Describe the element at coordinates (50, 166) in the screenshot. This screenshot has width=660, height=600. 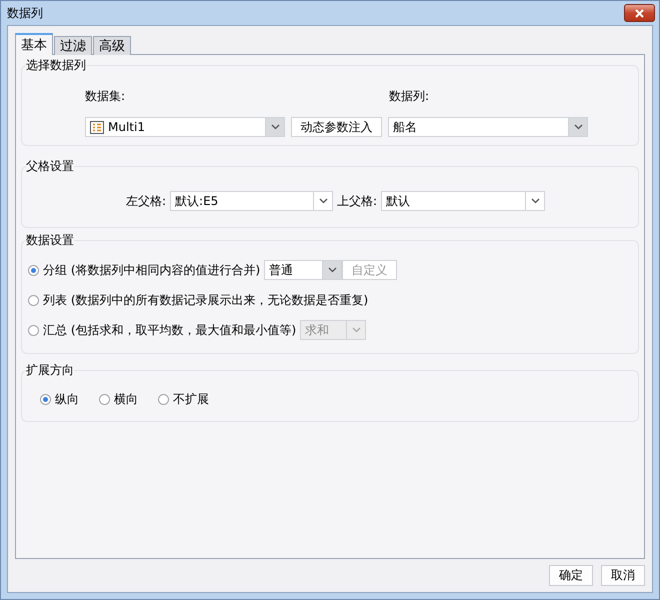
I see `group-title: 父格设置` at that location.